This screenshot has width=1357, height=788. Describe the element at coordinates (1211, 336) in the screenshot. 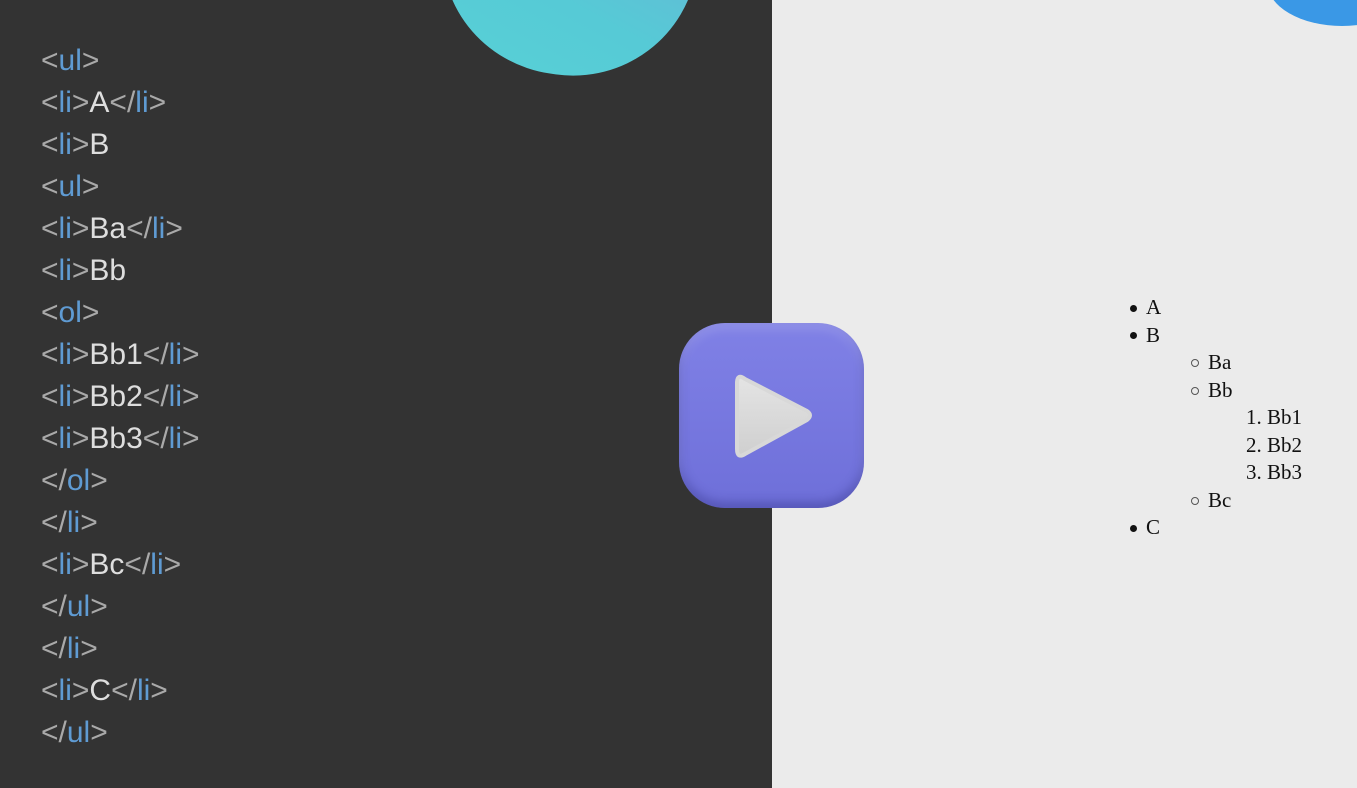

I see `list-item: B` at that location.